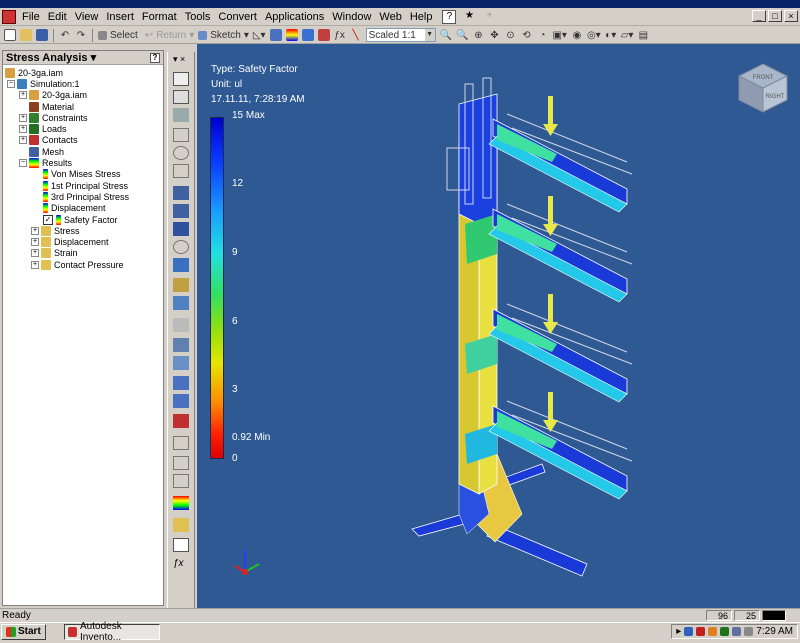 Image resolution: width=800 pixels, height=643 pixels. What do you see at coordinates (181, 193) in the screenshot?
I see `force-tool-icon` at bounding box center [181, 193].